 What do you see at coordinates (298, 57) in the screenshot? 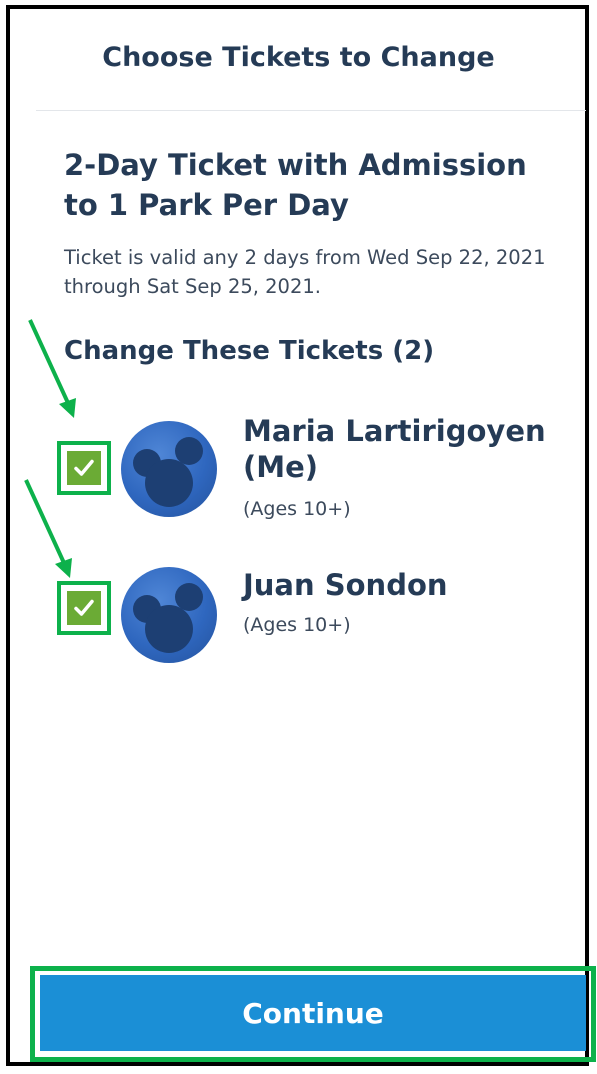
I see `page-title: Choose Tickets to Change` at bounding box center [298, 57].